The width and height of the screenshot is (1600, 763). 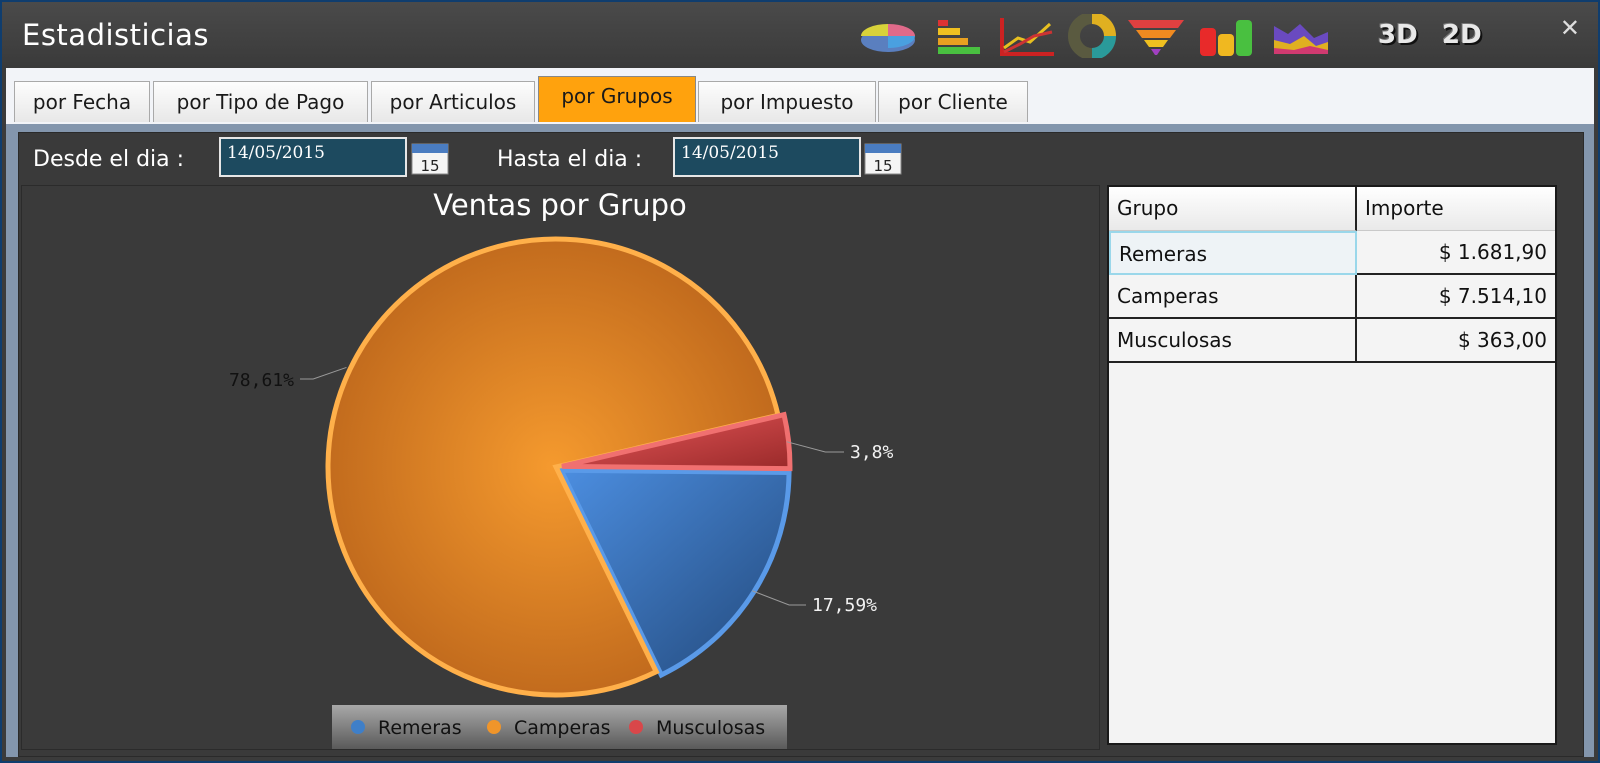 I want to click on tab-por-articulos: por Articulos, so click(x=453, y=101).